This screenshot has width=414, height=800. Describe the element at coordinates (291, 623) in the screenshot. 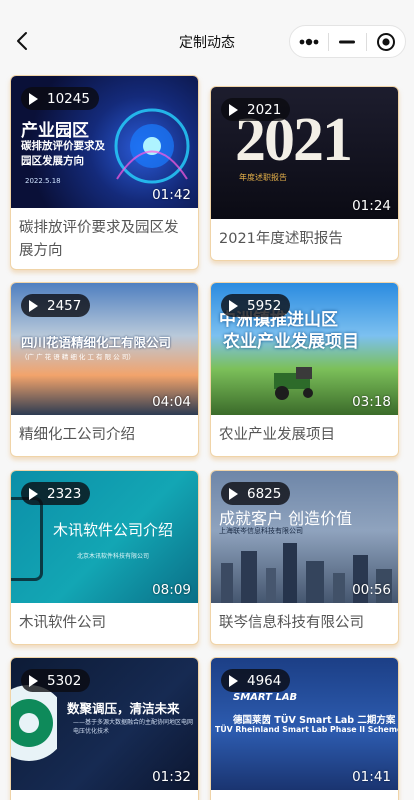

I see `video-title: 联岑信息科技有限公司` at that location.